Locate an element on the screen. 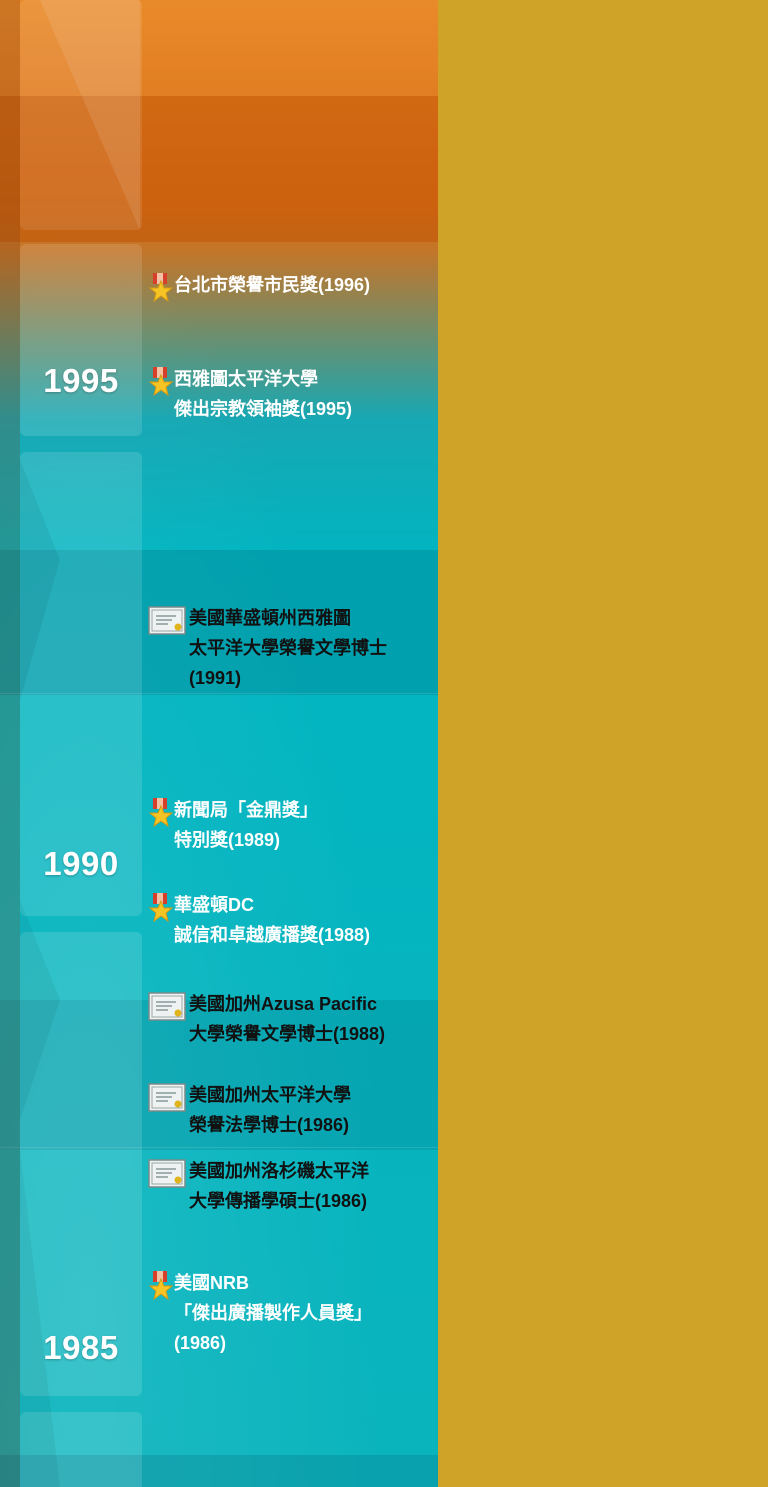 This screenshot has width=768, height=1487. entry-text: 美國華盛頓州西雅圖 太平洋大學榮譽文學博士 (1991) is located at coordinates (288, 648).